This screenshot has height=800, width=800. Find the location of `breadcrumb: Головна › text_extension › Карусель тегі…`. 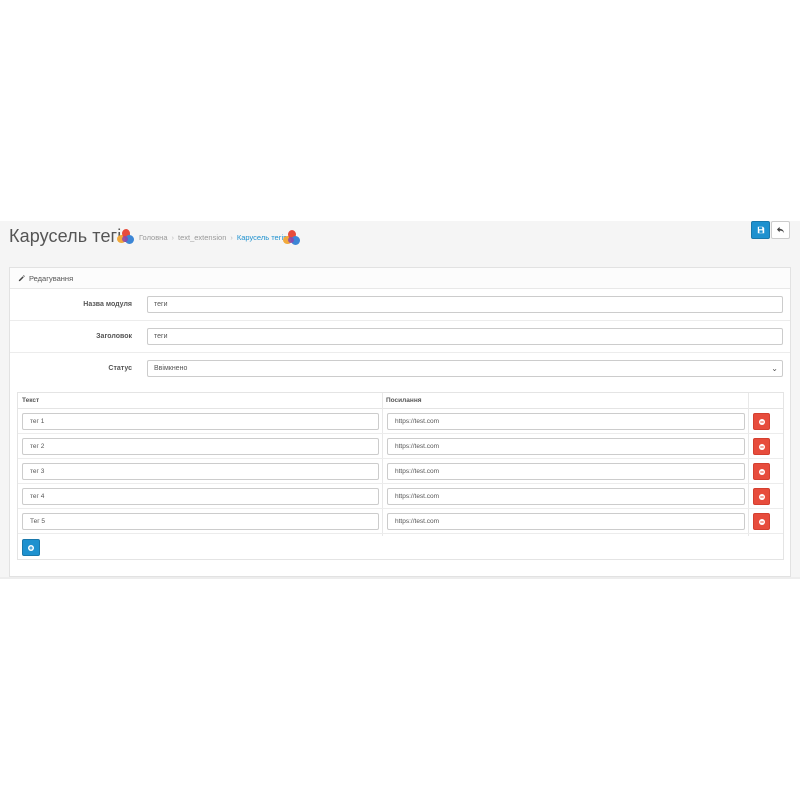

breadcrumb: Головна › text_extension › Карусель тегі… is located at coordinates (213, 237).